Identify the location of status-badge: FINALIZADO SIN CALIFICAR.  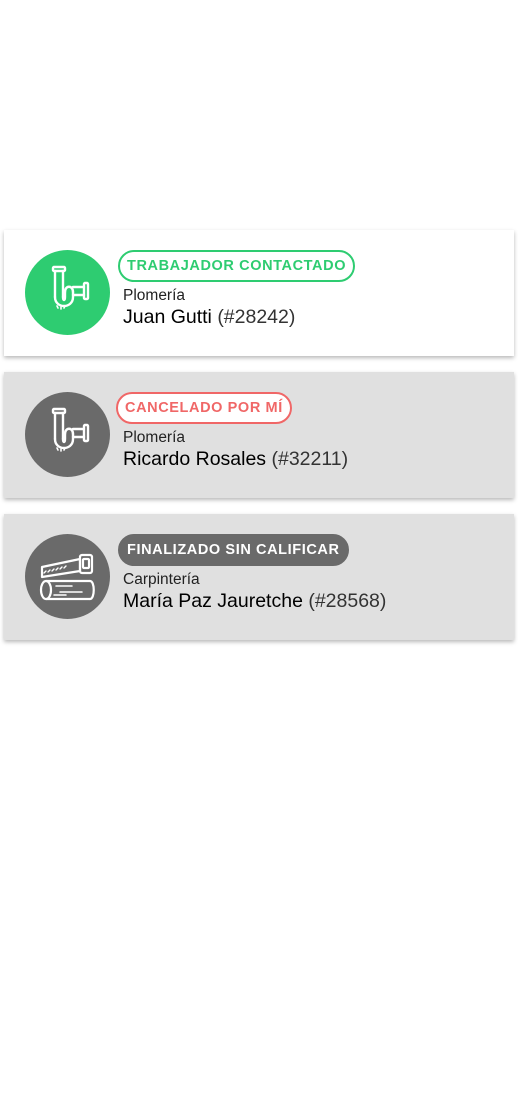
(233, 550).